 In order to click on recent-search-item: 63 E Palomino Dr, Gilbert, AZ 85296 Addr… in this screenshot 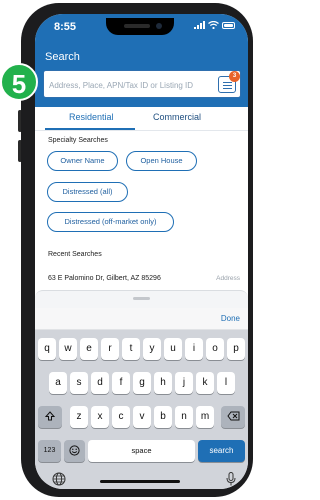, I will do `click(141, 280)`.